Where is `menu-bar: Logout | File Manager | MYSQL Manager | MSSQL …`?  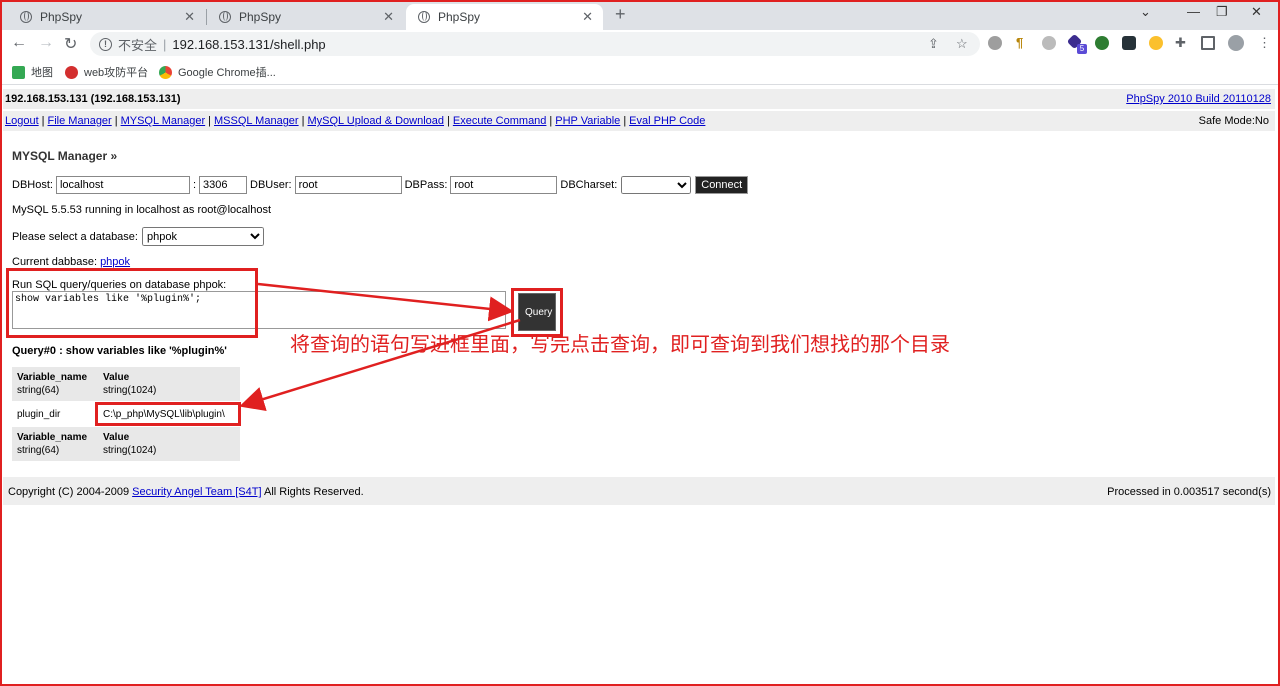 menu-bar: Logout | File Manager | MYSQL Manager | MSSQL … is located at coordinates (639, 121).